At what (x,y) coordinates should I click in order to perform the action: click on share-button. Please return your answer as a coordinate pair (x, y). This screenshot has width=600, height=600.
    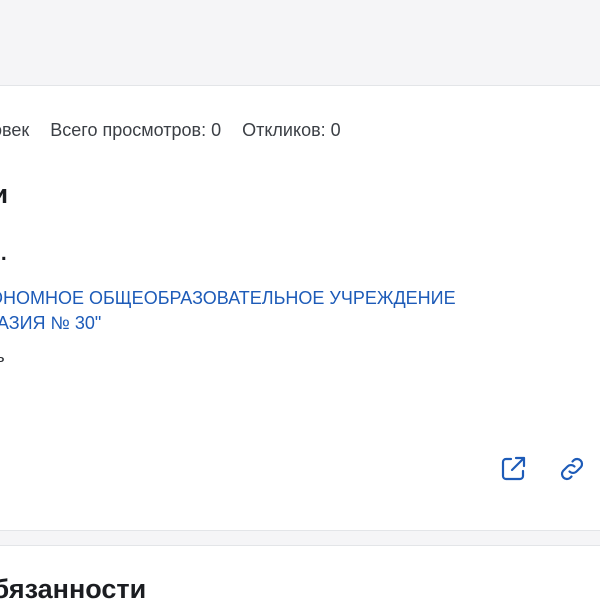
    Looking at the image, I should click on (513, 469).